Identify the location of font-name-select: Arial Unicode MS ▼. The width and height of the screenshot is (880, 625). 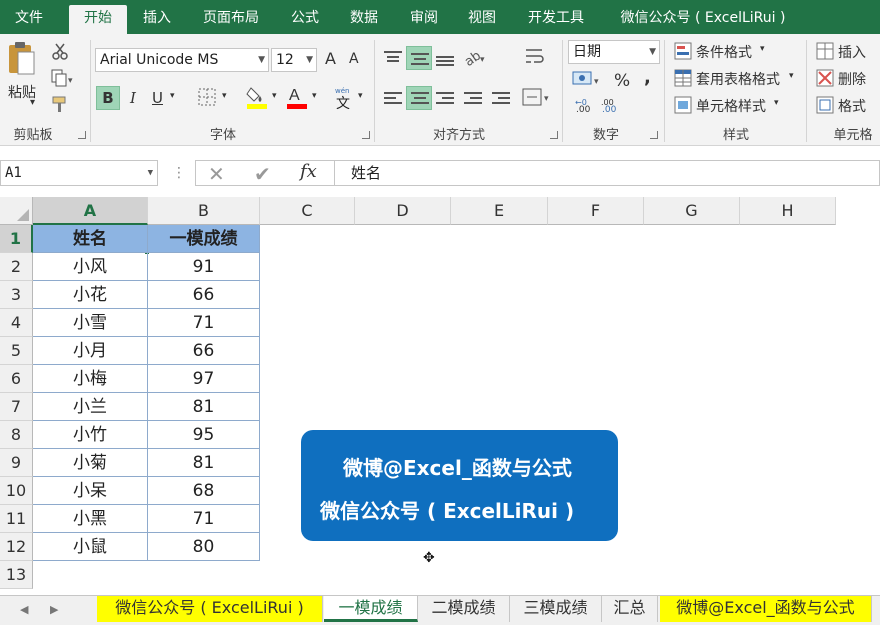
(182, 60).